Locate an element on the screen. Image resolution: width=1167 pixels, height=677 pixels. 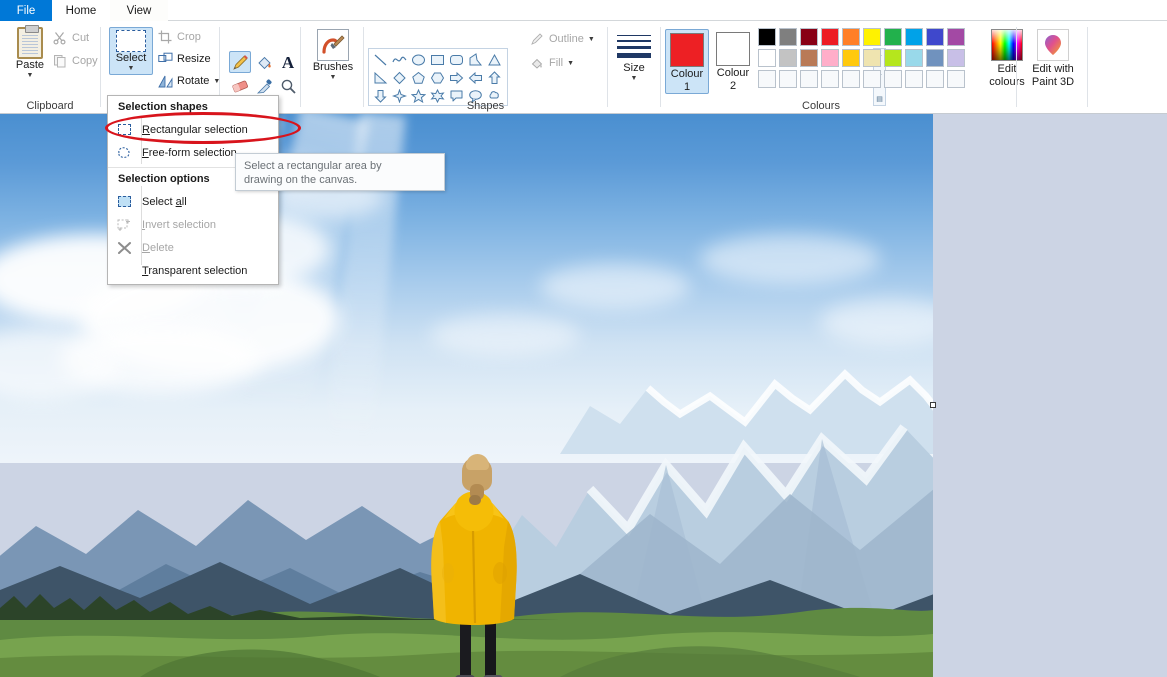
shapes-gallery is located at coordinates (438, 77).